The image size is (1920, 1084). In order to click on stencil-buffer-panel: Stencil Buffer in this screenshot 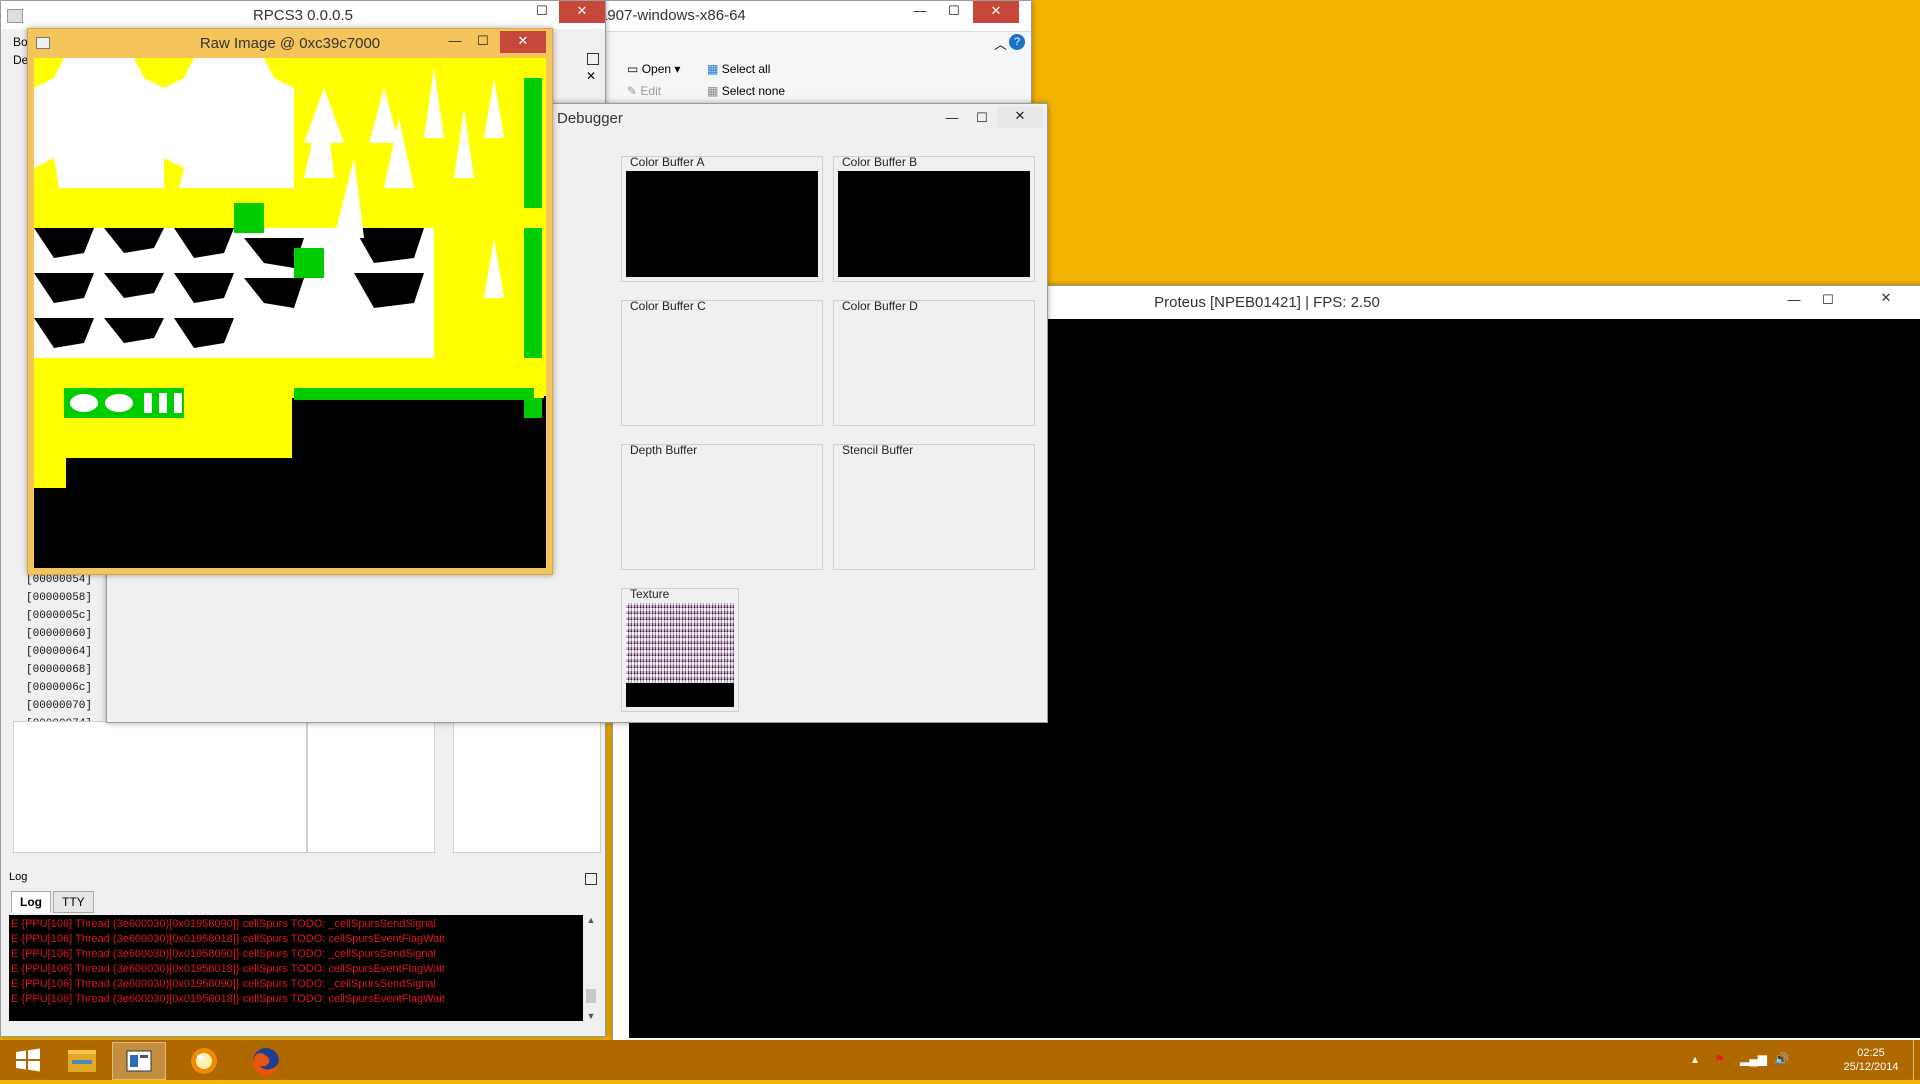, I will do `click(934, 506)`.